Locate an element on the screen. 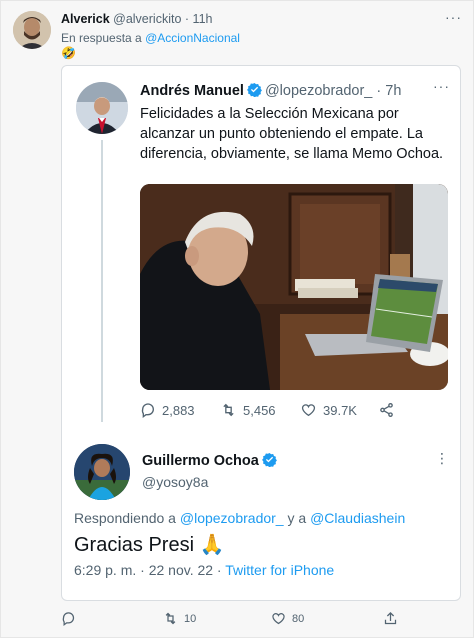 The image size is (474, 638). retweet-action: 5,456 is located at coordinates (248, 410).